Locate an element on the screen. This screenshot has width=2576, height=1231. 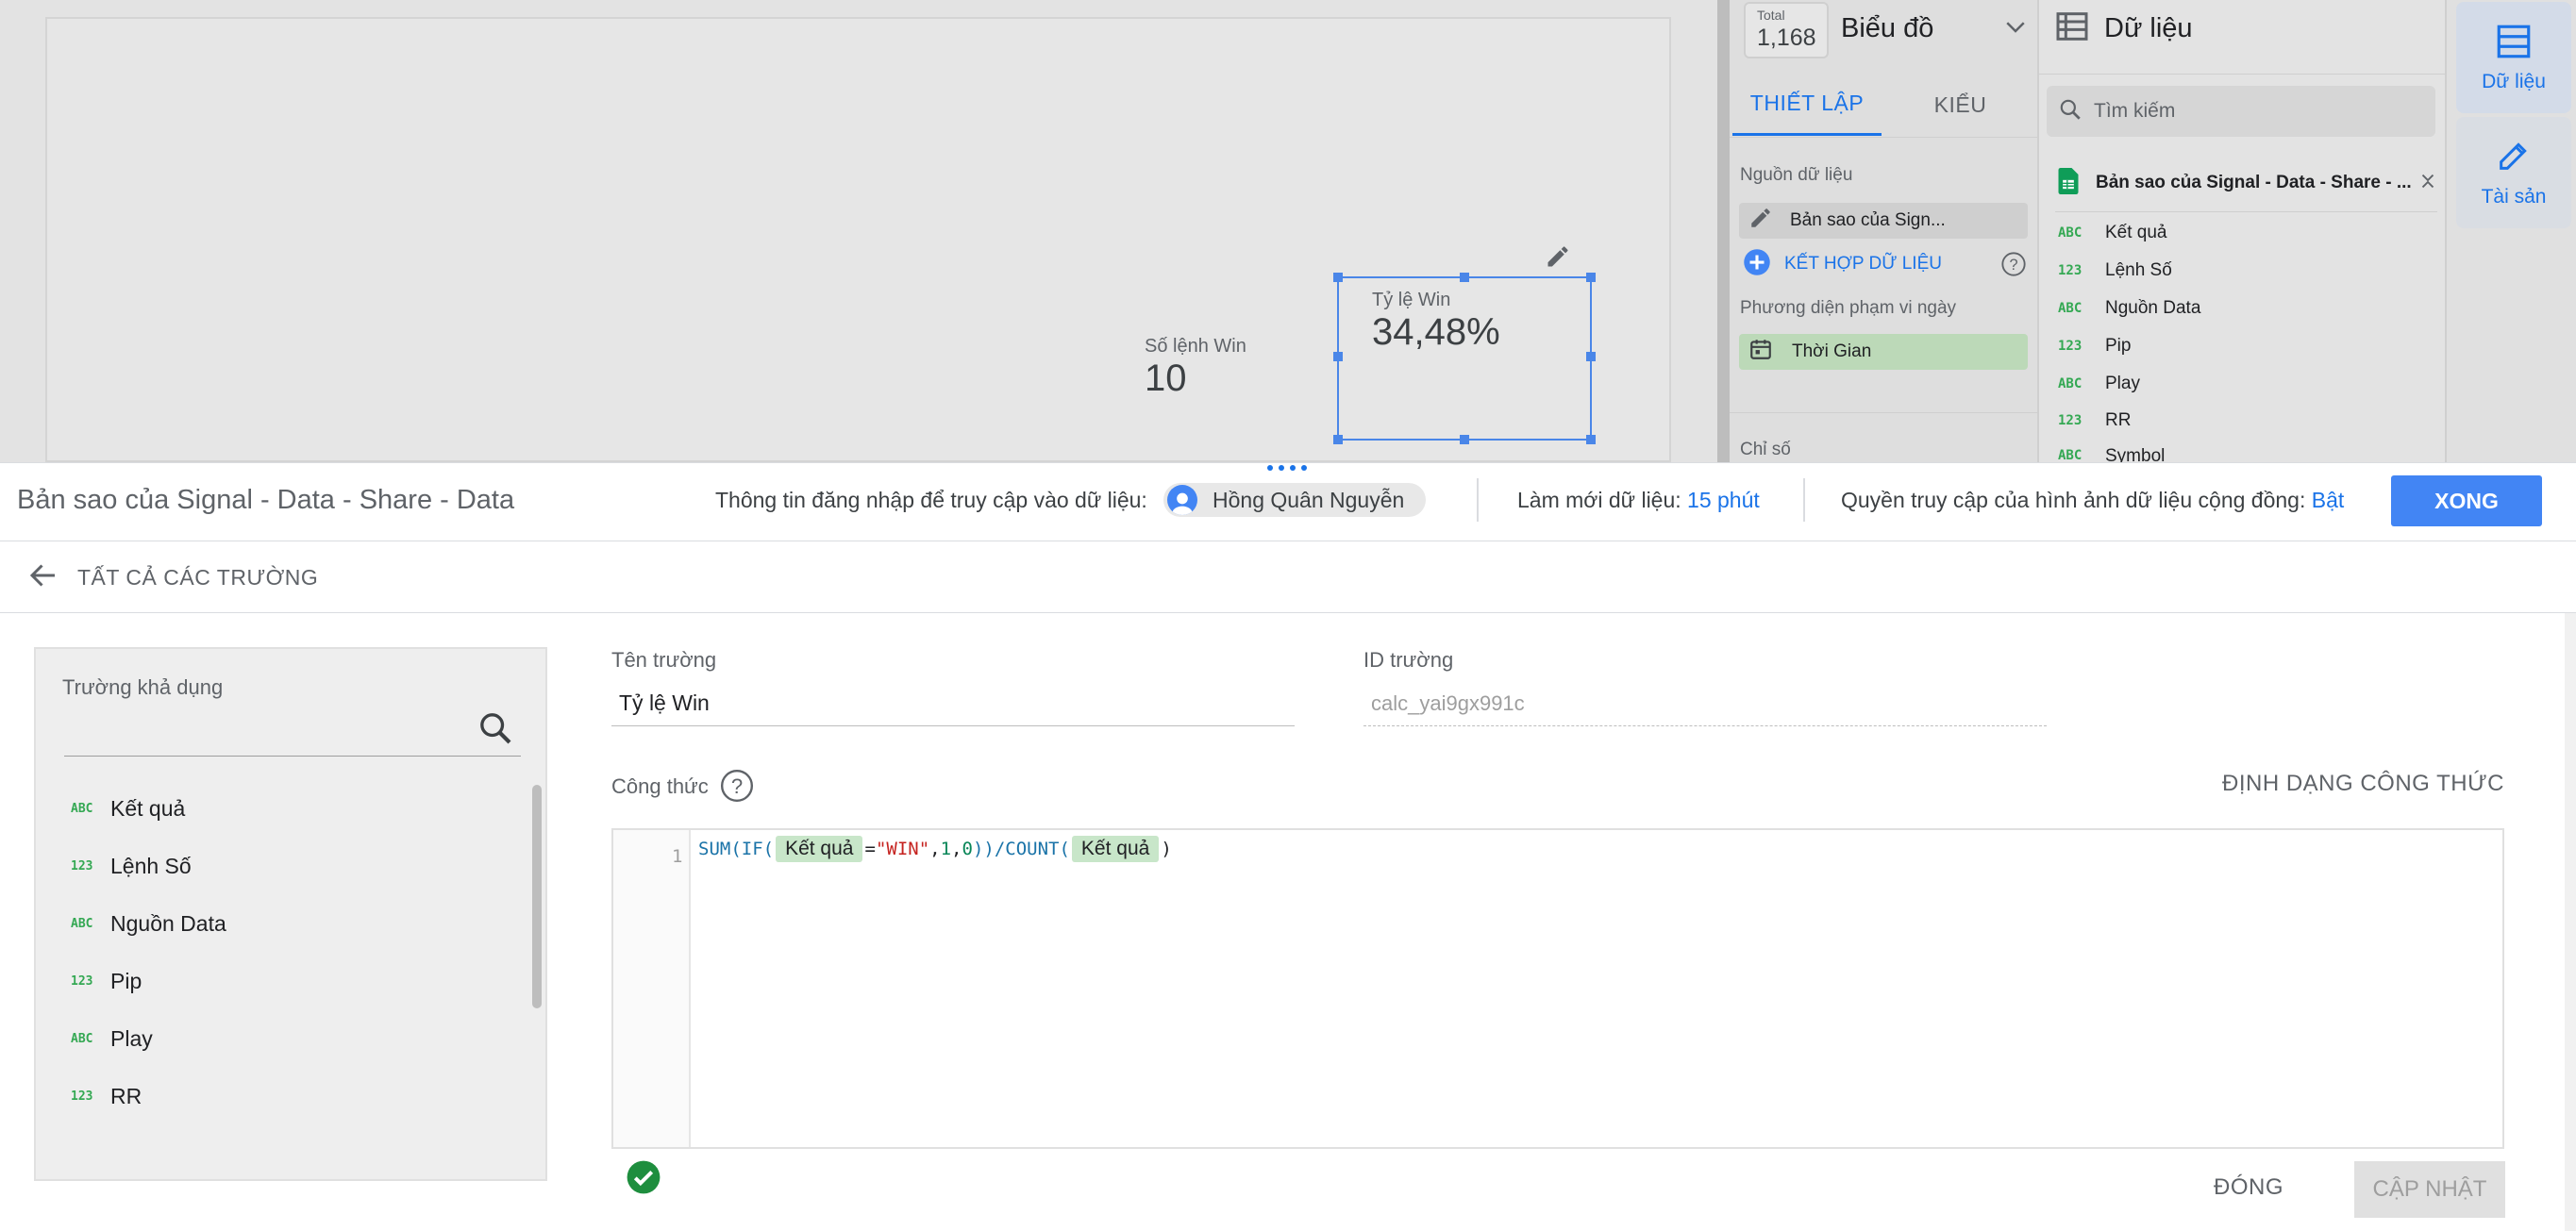
available-fields-search is located at coordinates (292, 731).